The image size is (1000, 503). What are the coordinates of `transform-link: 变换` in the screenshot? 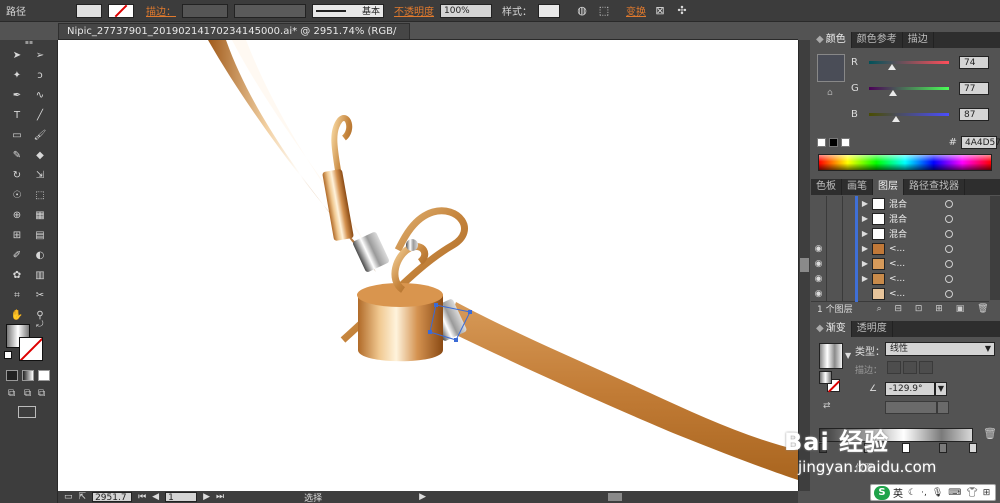 It's located at (636, 10).